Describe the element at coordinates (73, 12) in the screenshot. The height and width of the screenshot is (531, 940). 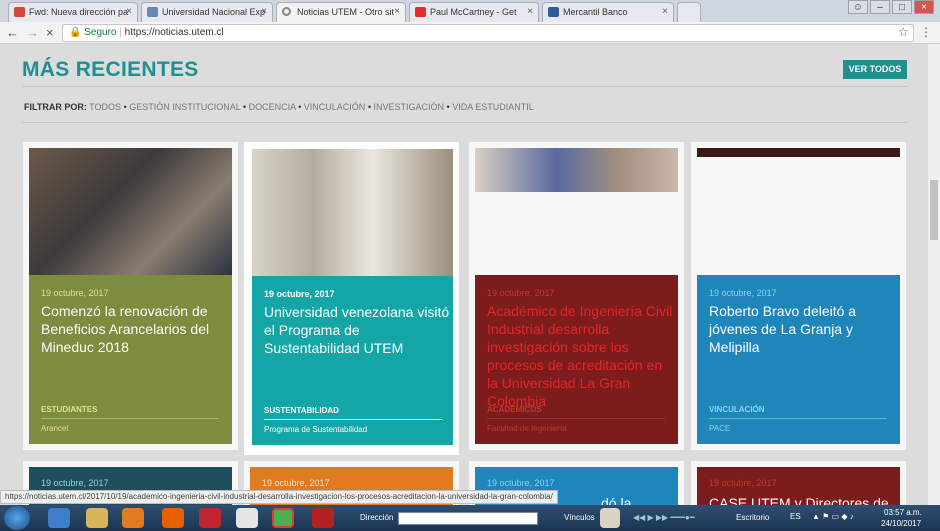
I see `tab-gmail: Fwd: Nueva dirección pa ×` at that location.